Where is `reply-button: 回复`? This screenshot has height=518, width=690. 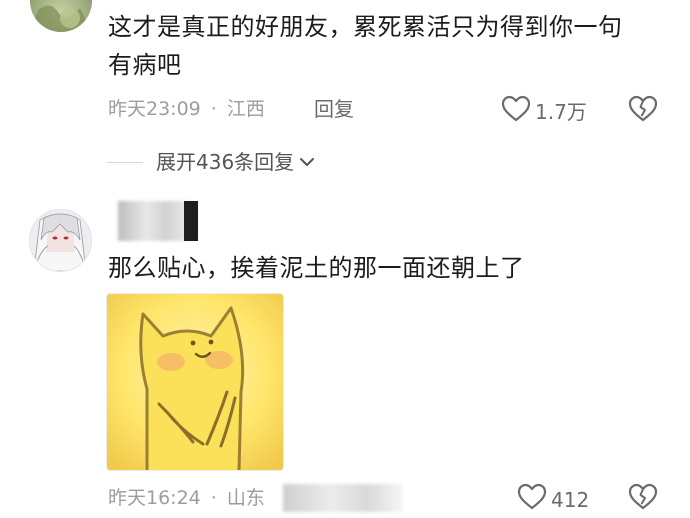 reply-button: 回复 is located at coordinates (334, 109).